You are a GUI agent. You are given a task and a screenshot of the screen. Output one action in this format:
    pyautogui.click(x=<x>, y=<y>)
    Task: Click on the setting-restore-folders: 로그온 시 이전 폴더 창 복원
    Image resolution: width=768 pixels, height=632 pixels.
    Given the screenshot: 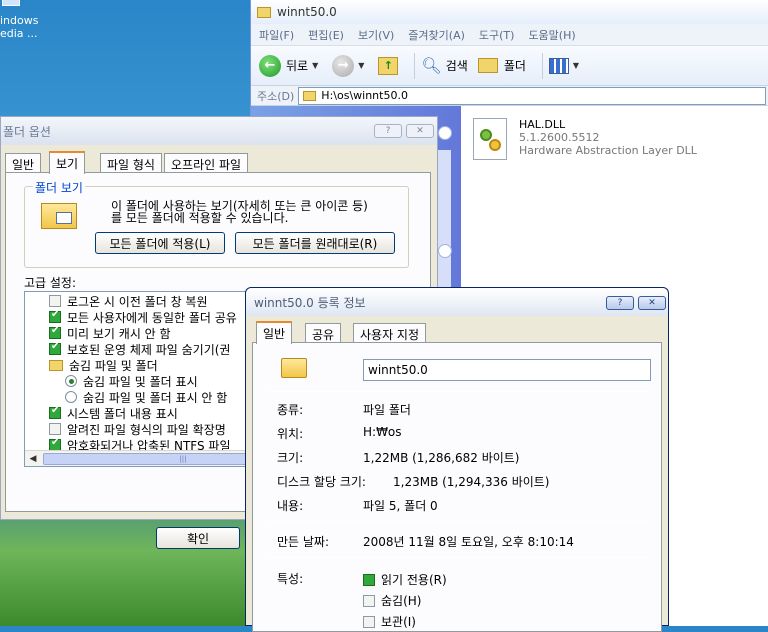 What is the action you would take?
    pyautogui.click(x=156, y=301)
    